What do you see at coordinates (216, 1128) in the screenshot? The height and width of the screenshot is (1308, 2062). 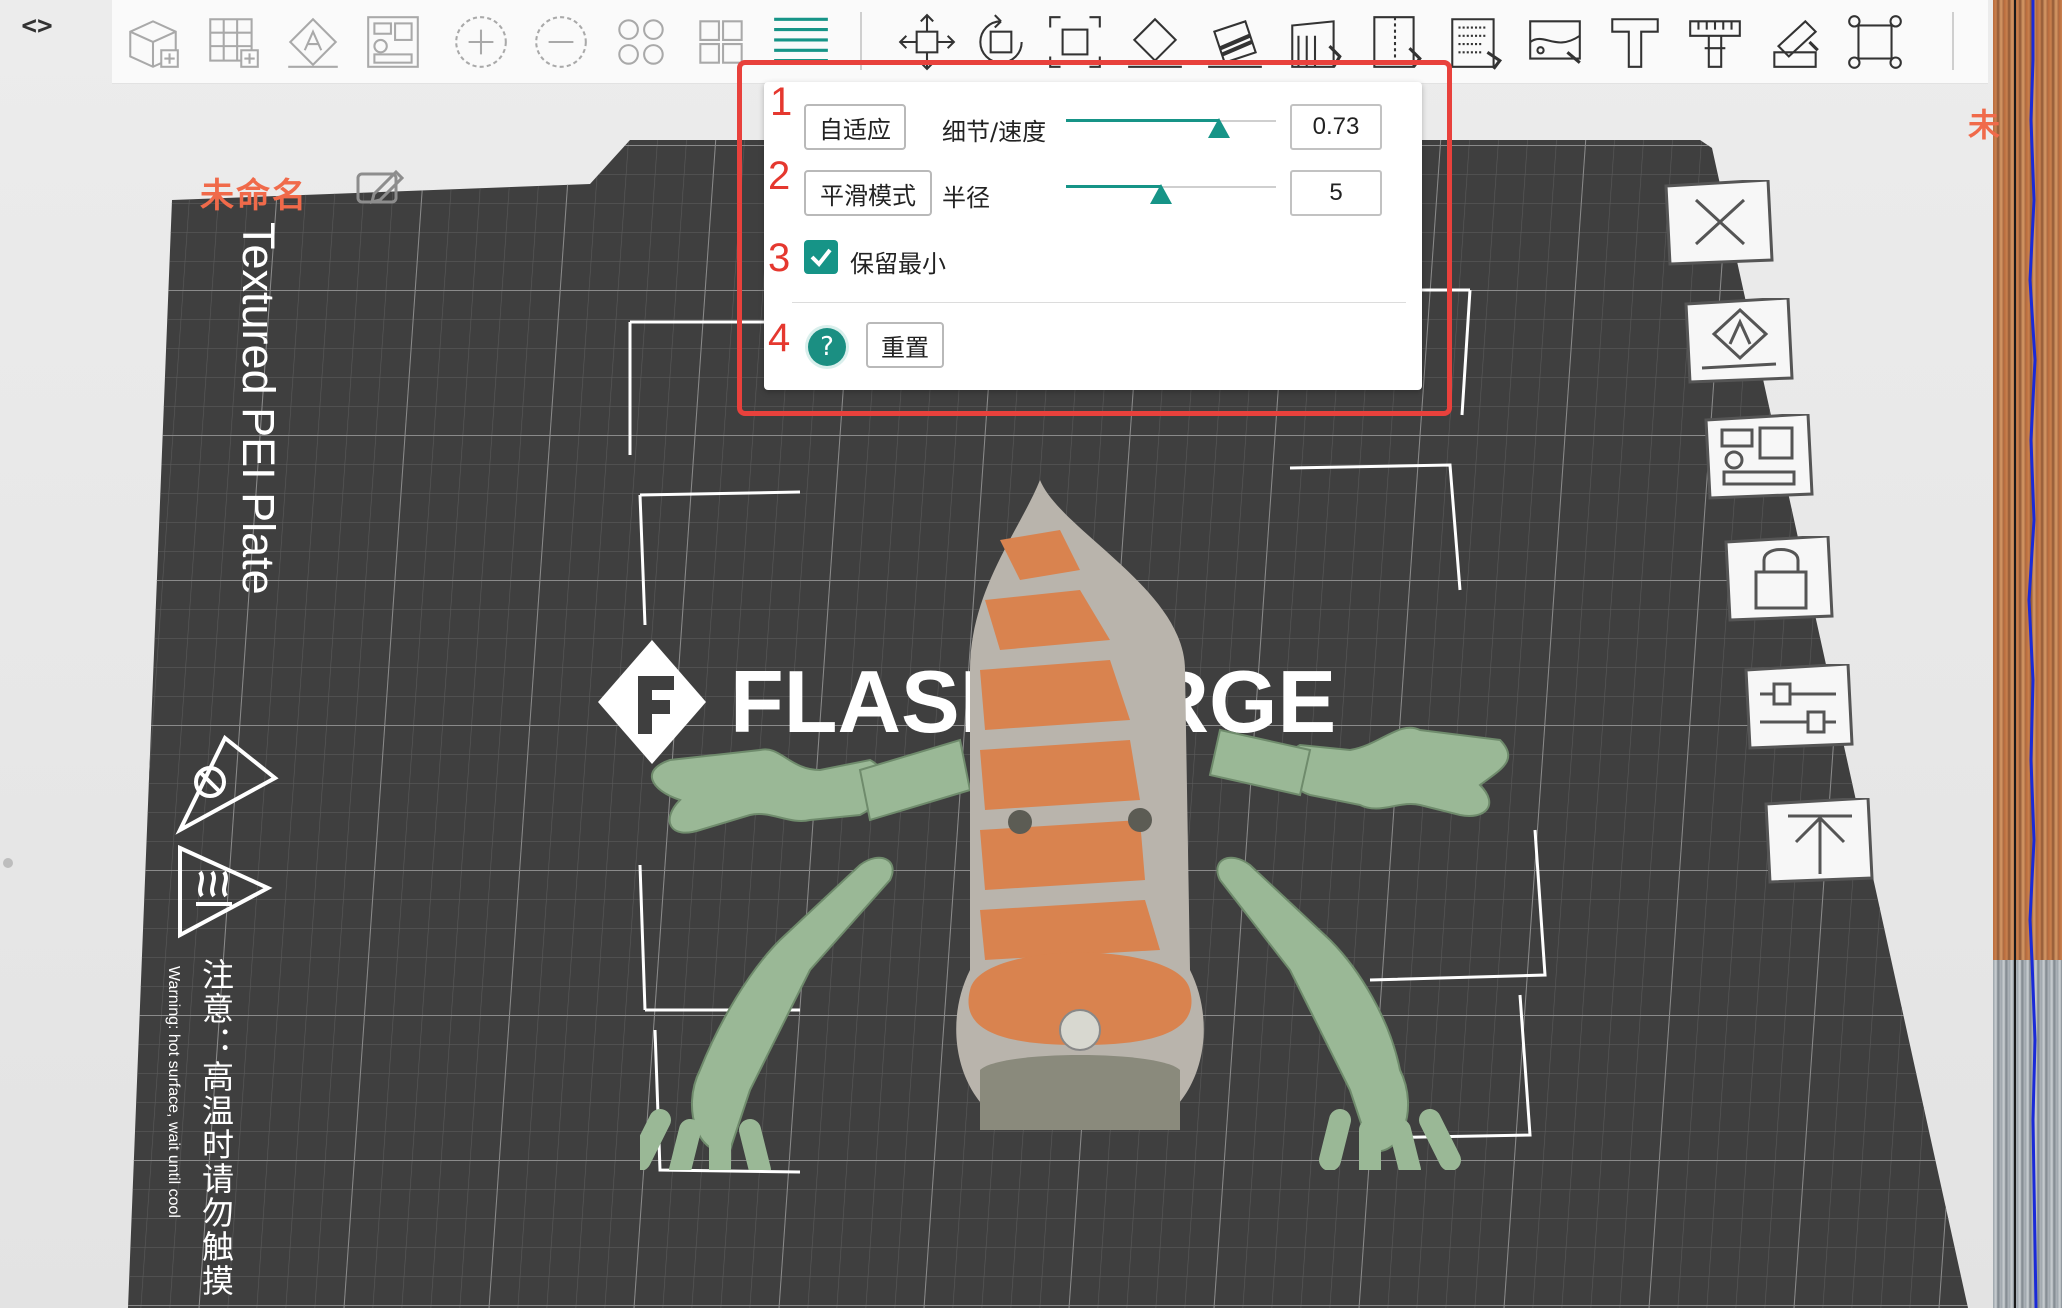 I see `warning-text-cn: 注意：高温时请勿触摸` at bounding box center [216, 1128].